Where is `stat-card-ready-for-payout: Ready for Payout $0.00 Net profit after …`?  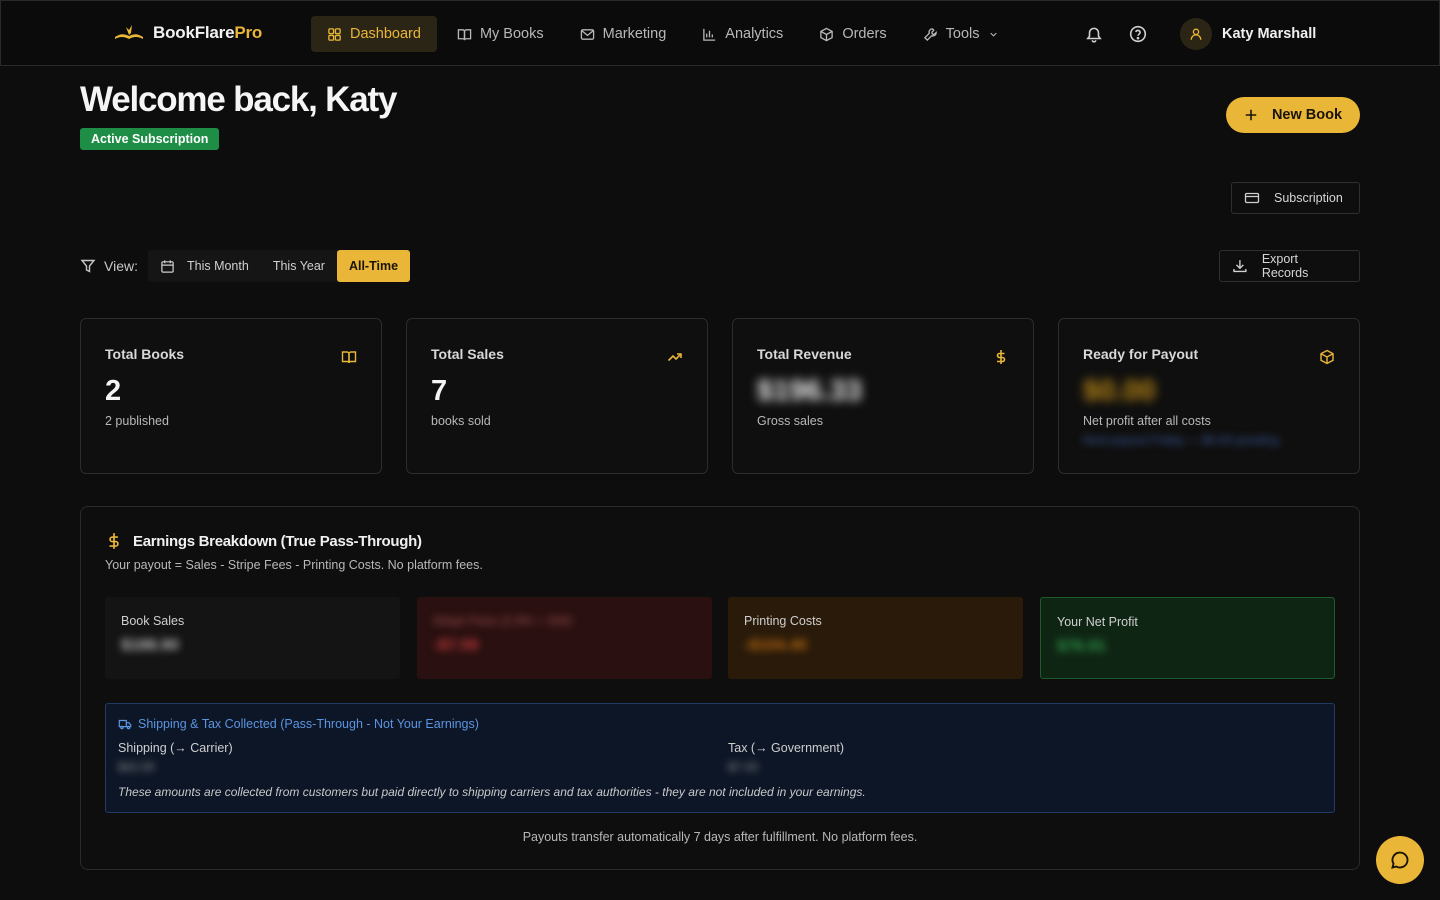 stat-card-ready-for-payout: Ready for Payout $0.00 Net profit after … is located at coordinates (1209, 396).